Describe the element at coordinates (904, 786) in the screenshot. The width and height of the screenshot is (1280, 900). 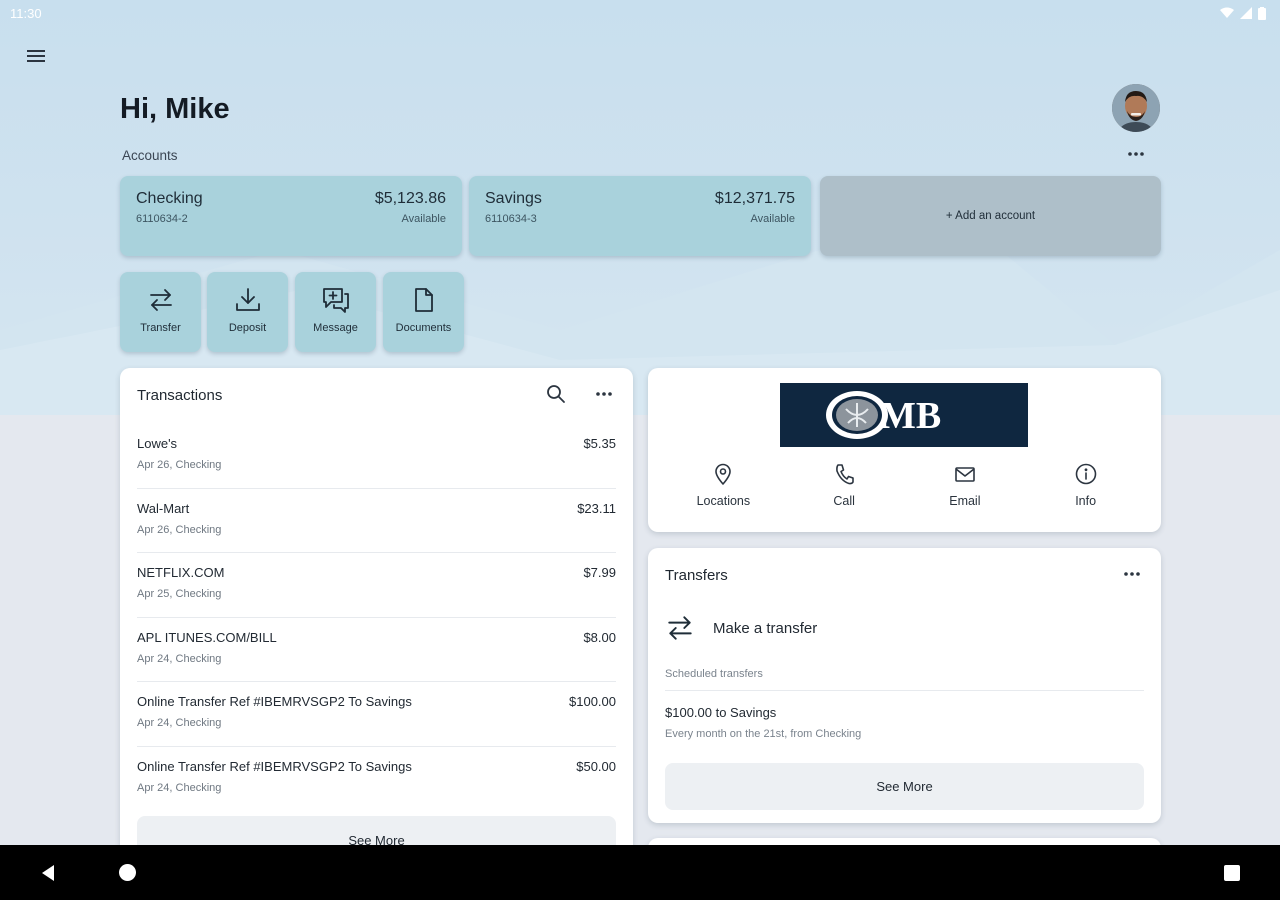
I see `transfers-see-more-button: See More` at that location.